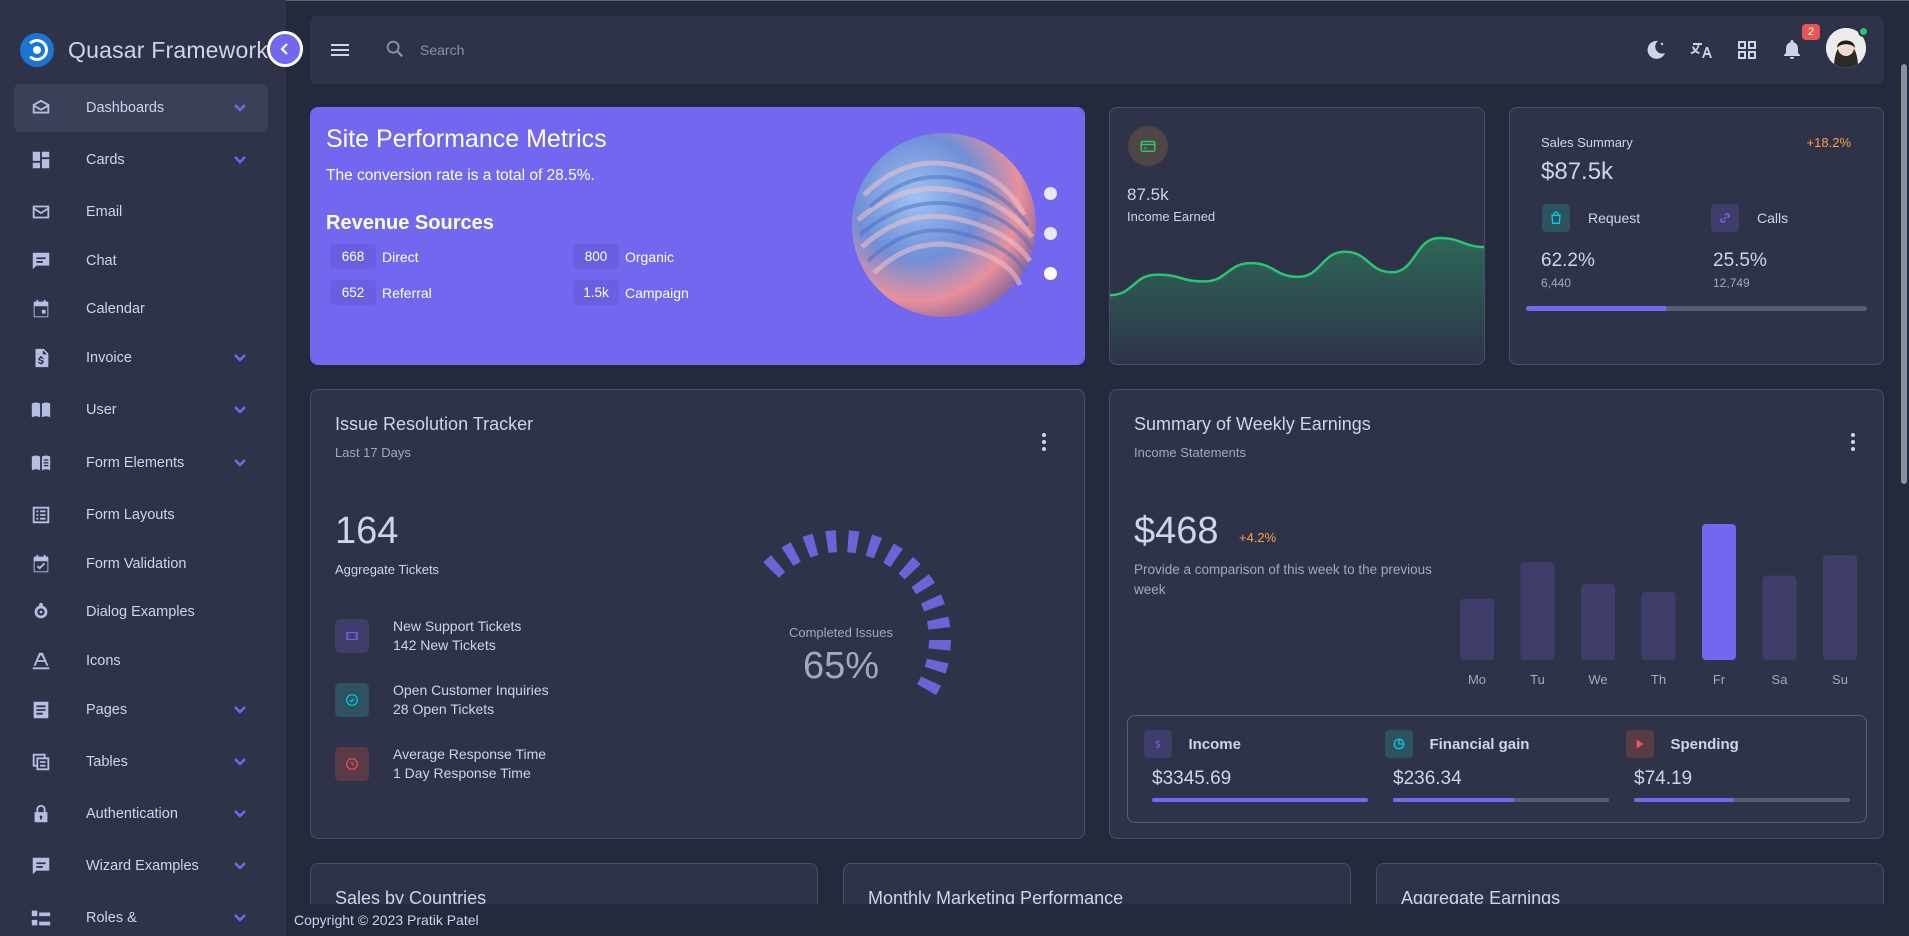 Image resolution: width=1909 pixels, height=936 pixels. What do you see at coordinates (460, 175) in the screenshot?
I see `hero-subtitle: The conversion rate is a total of 28.5%.` at bounding box center [460, 175].